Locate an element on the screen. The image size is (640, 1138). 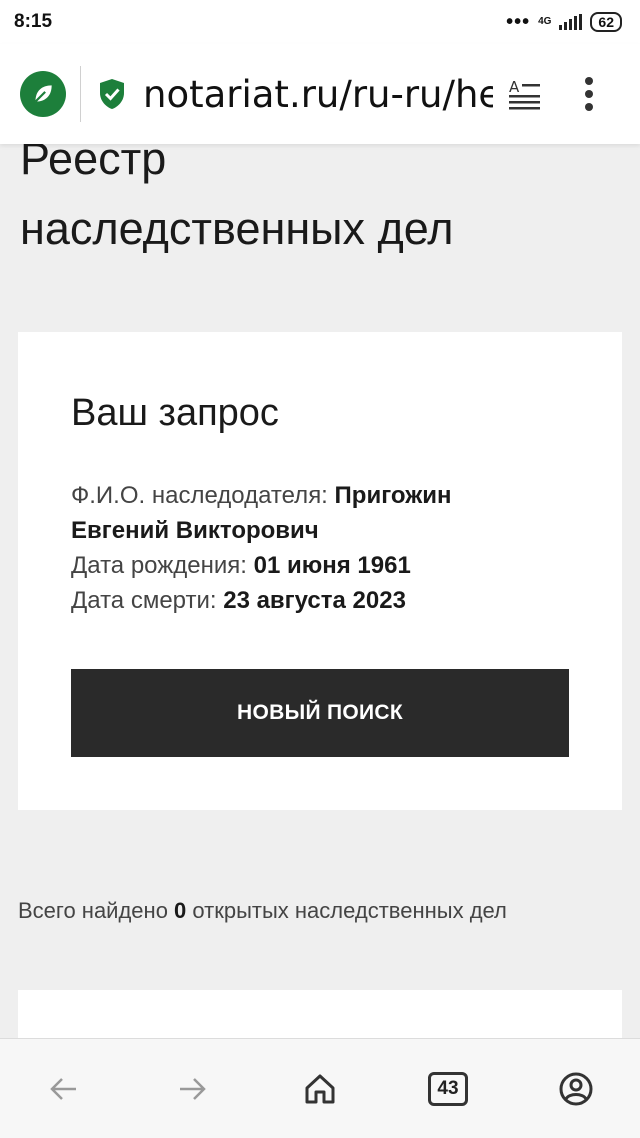
birth-label: Дата рождения: is located at coordinates (162, 565).